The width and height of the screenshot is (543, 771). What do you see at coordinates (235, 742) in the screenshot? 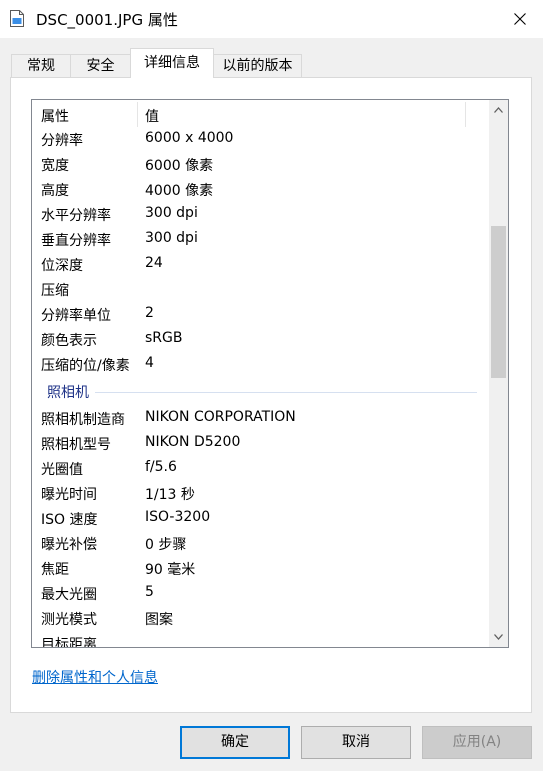
I see `ok-button: 确定` at bounding box center [235, 742].